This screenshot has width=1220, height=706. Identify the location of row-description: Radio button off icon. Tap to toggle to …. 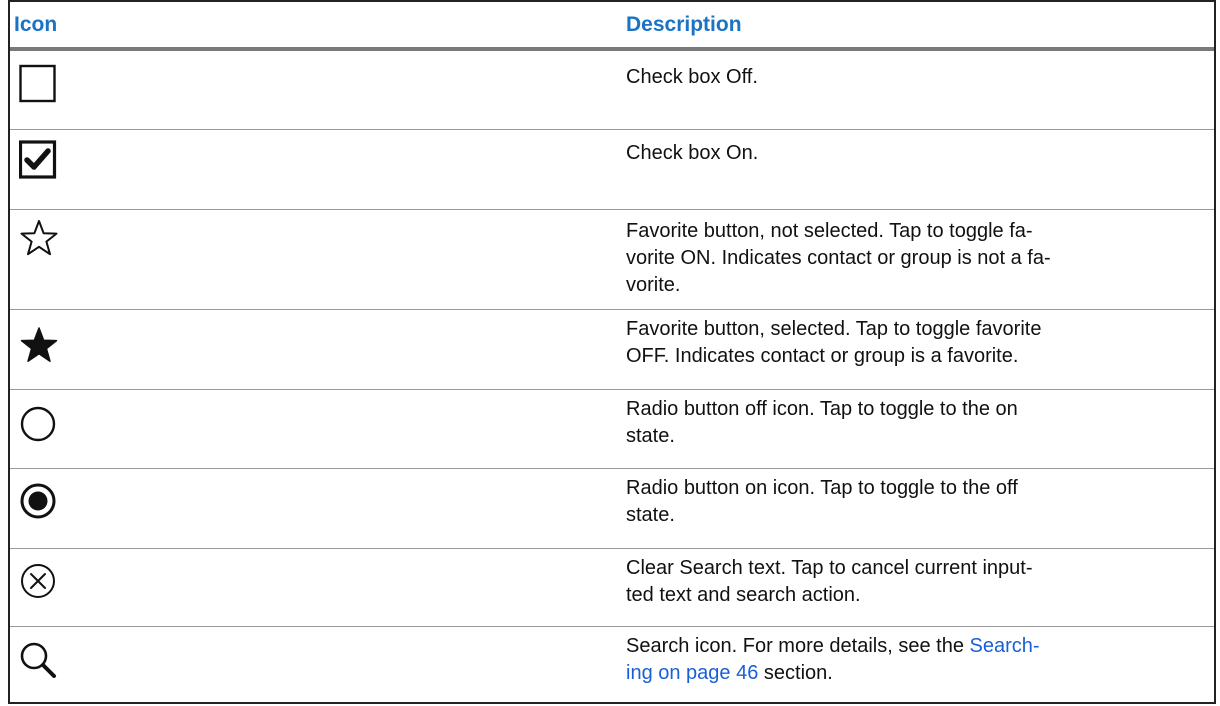
(822, 422).